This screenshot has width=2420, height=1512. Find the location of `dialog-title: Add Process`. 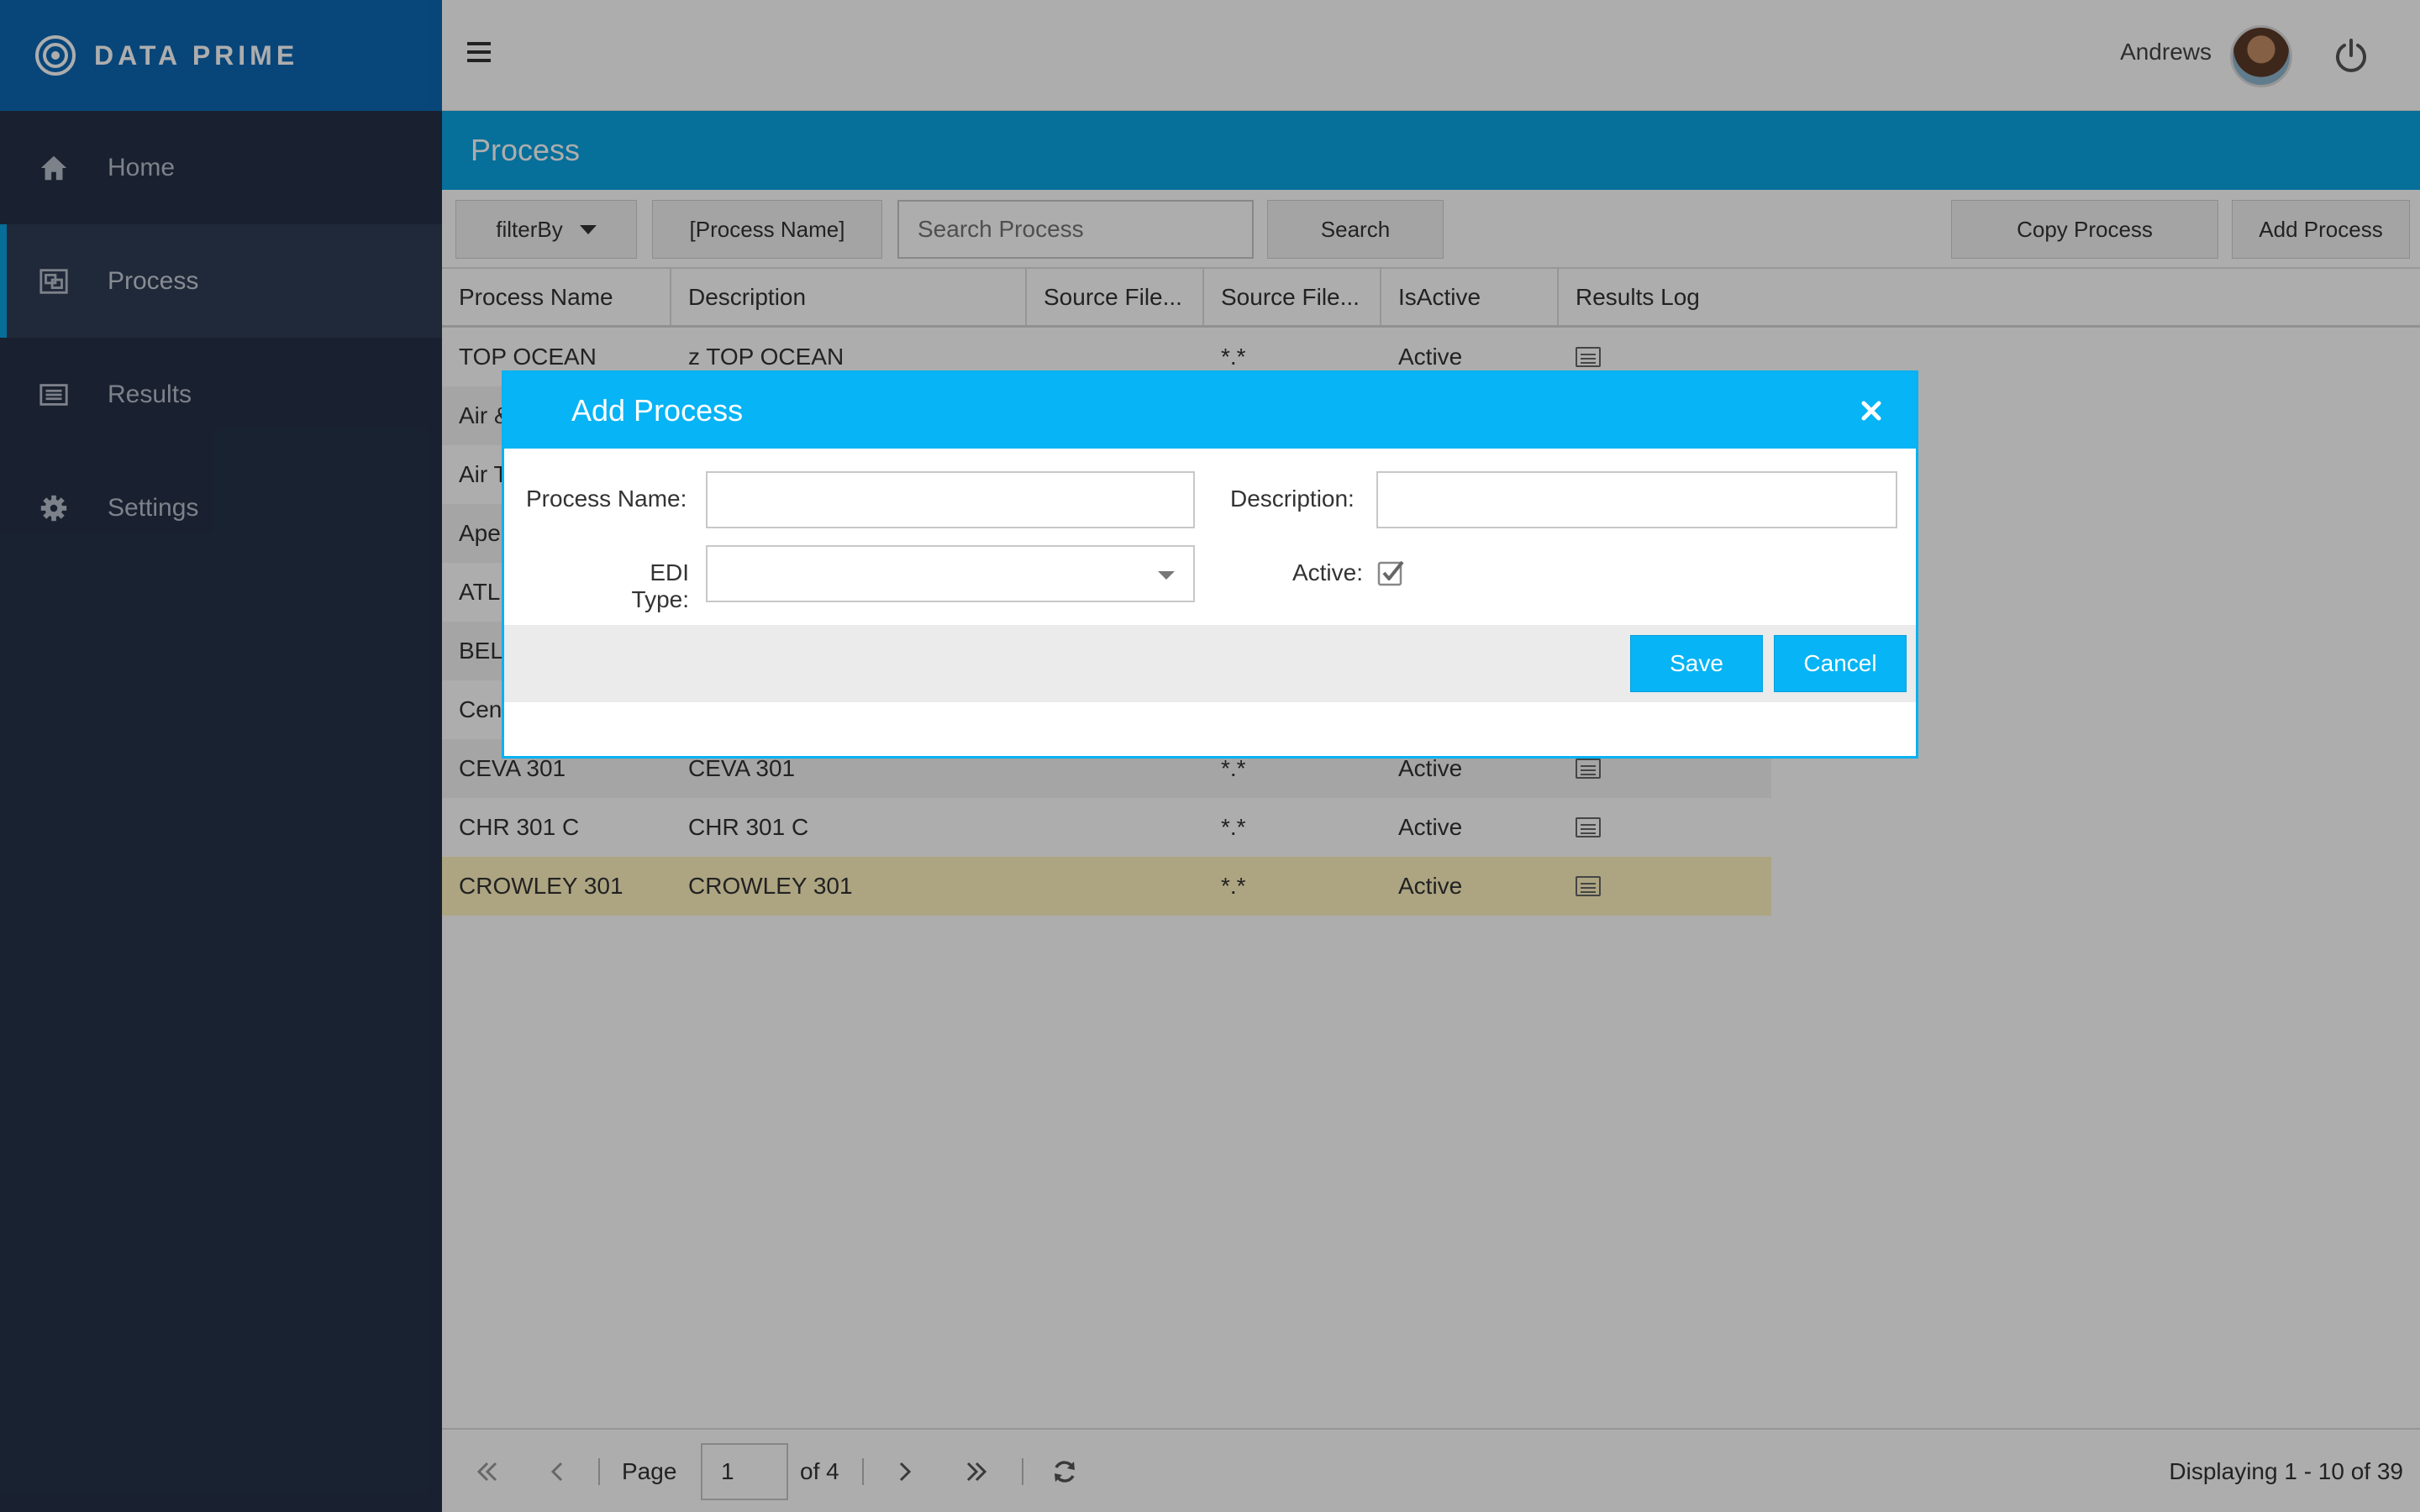

dialog-title: Add Process is located at coordinates (658, 410).